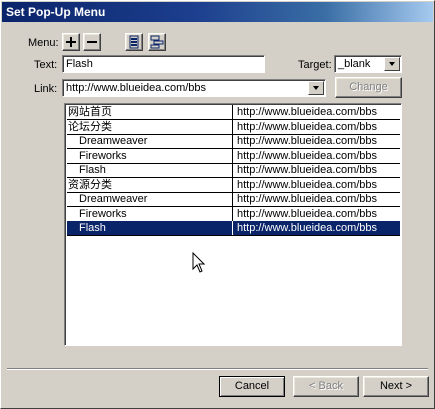  Describe the element at coordinates (217, 12) in the screenshot. I see `title-bar: Set Pop-Up Menu` at that location.